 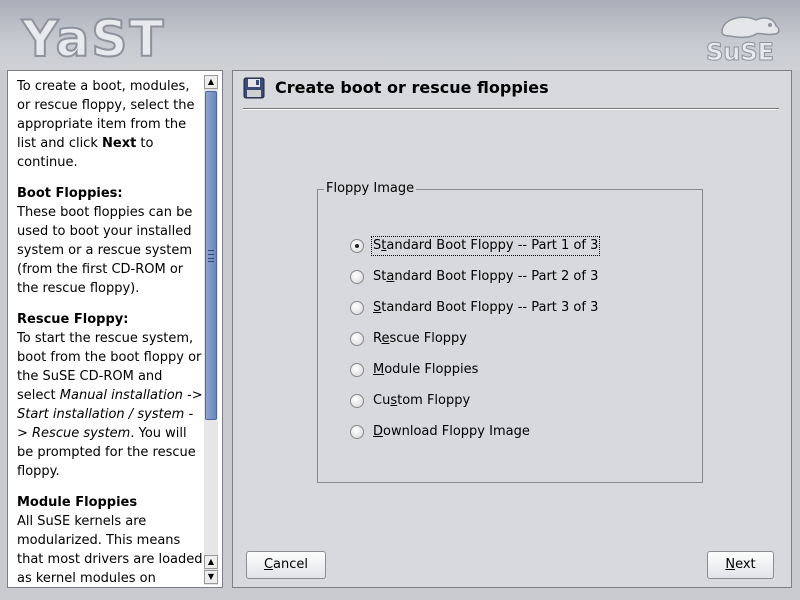 What do you see at coordinates (425, 370) in the screenshot?
I see `radio-option-label: Module Floppies` at bounding box center [425, 370].